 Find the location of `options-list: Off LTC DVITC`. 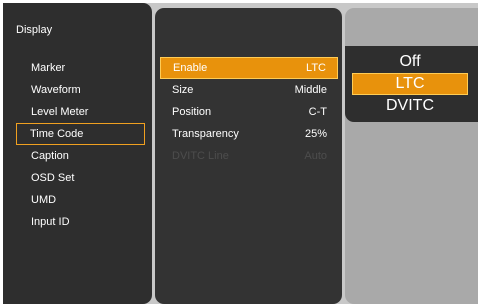

options-list: Off LTC DVITC is located at coordinates (410, 84).